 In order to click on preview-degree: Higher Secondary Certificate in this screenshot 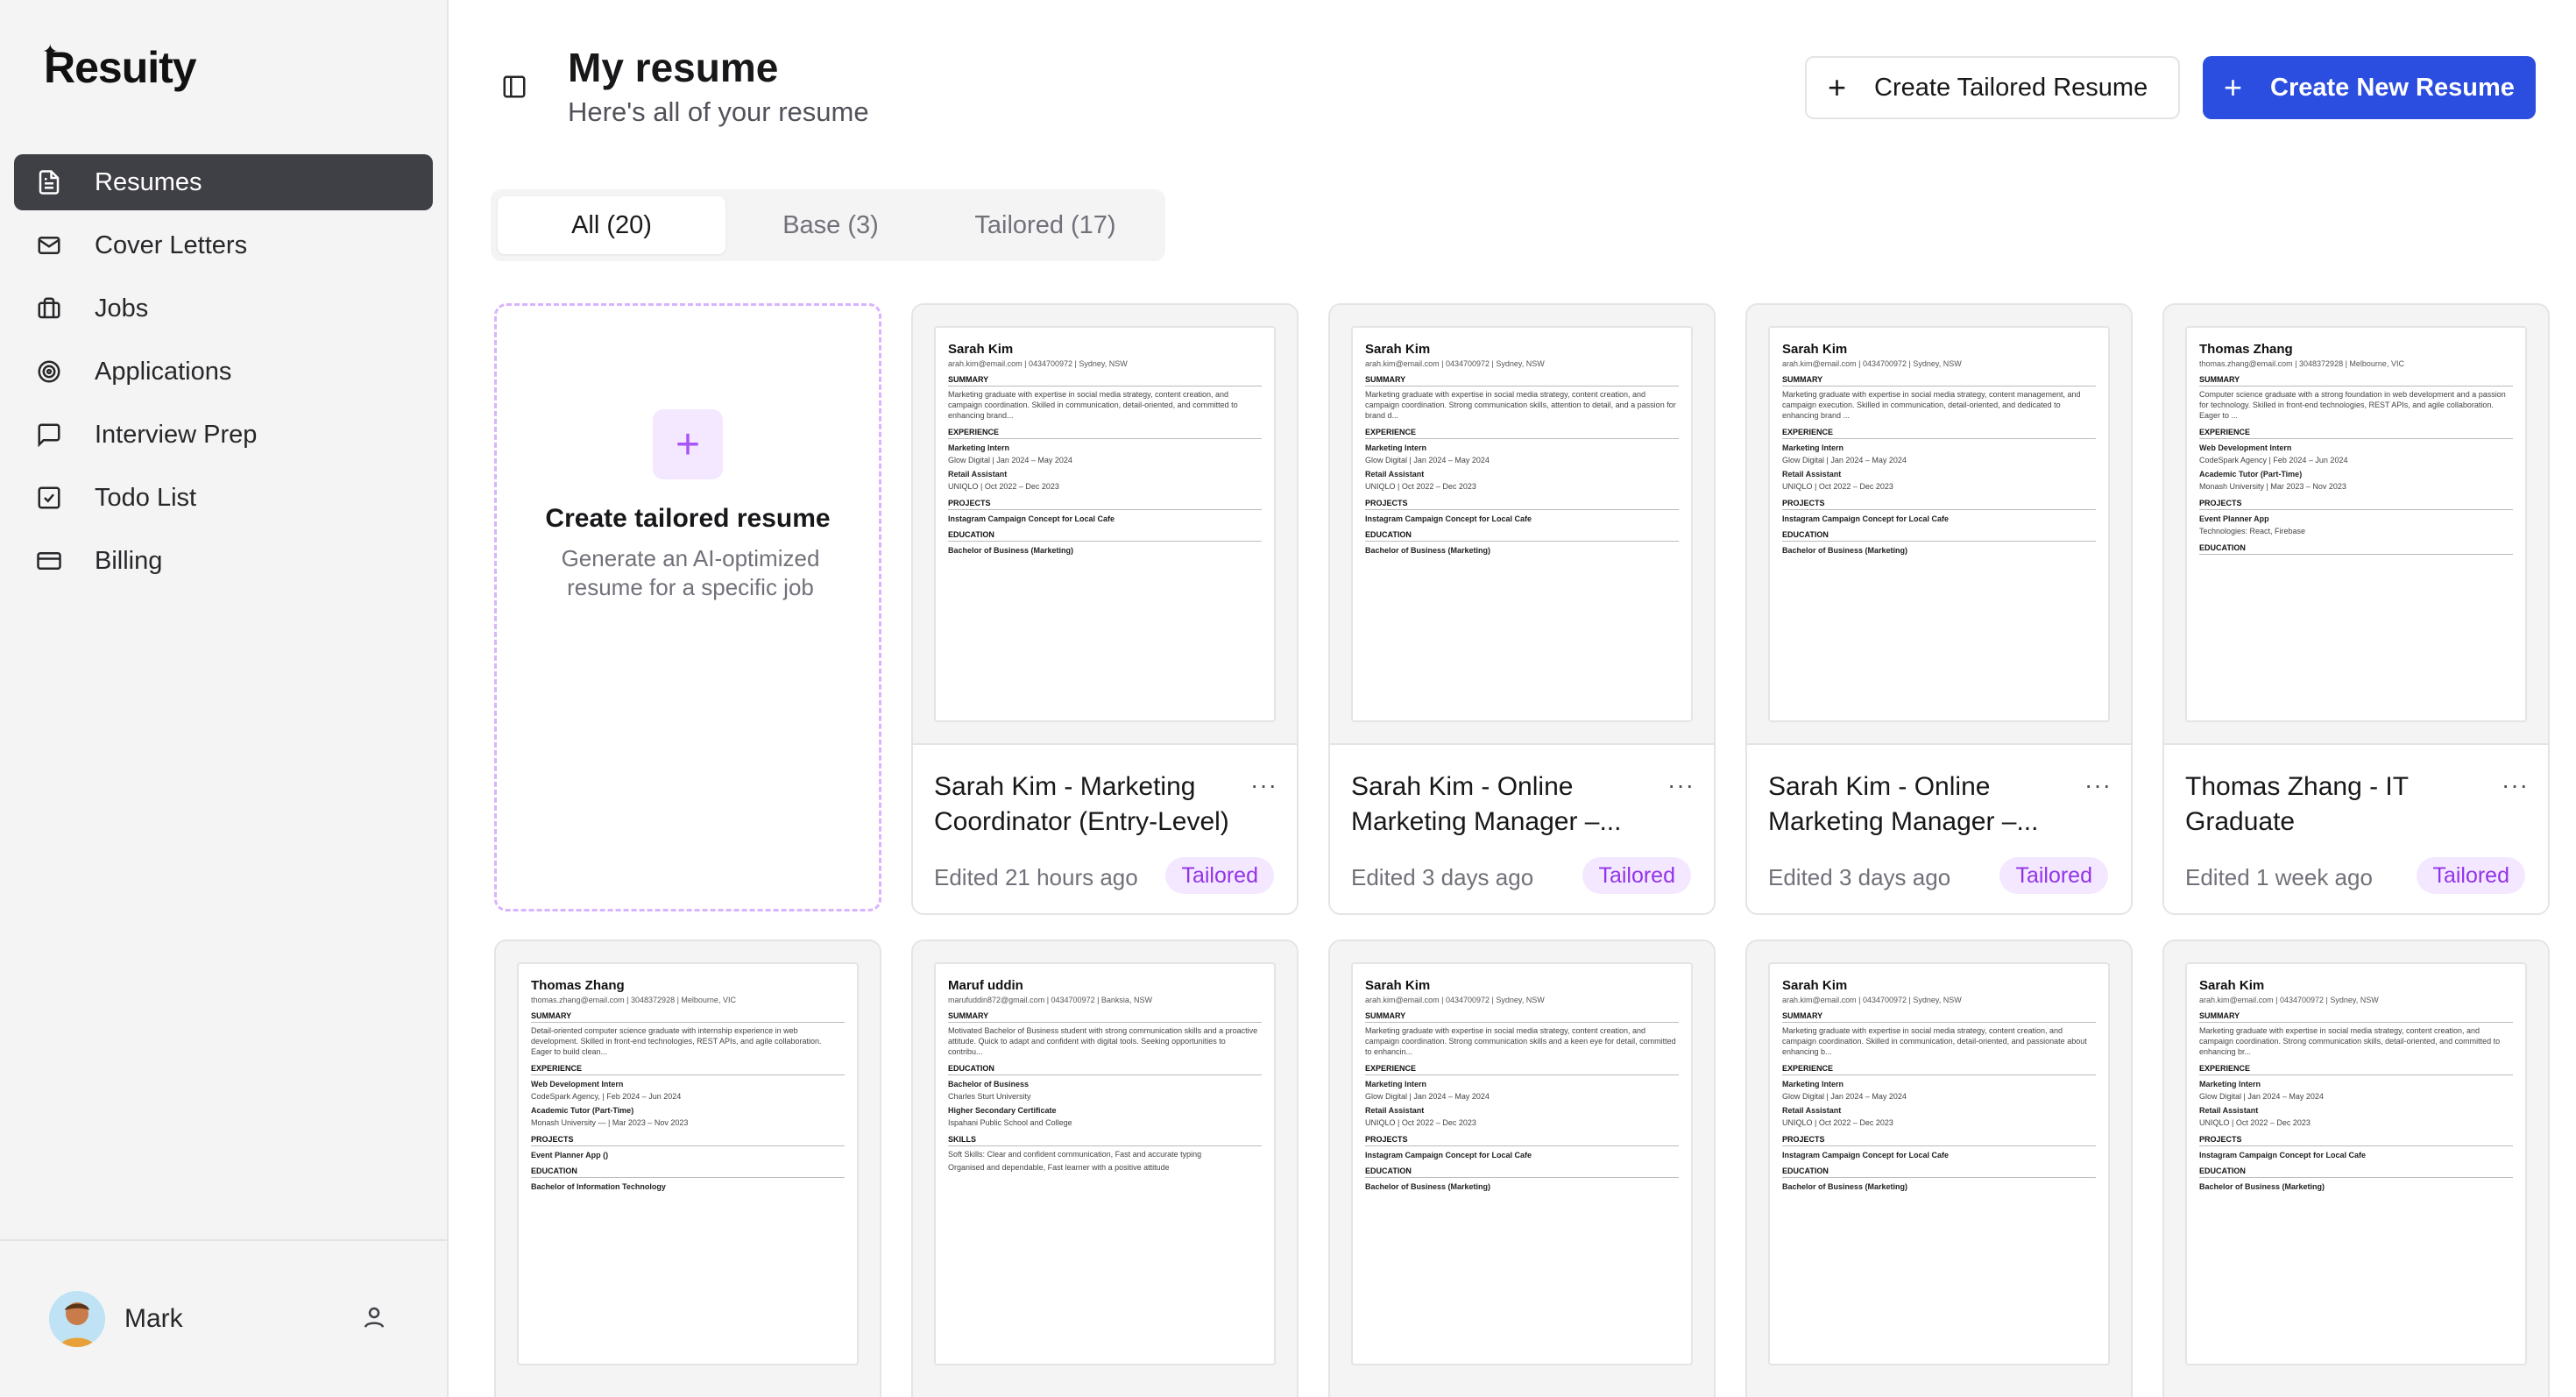, I will do `click(1002, 1111)`.